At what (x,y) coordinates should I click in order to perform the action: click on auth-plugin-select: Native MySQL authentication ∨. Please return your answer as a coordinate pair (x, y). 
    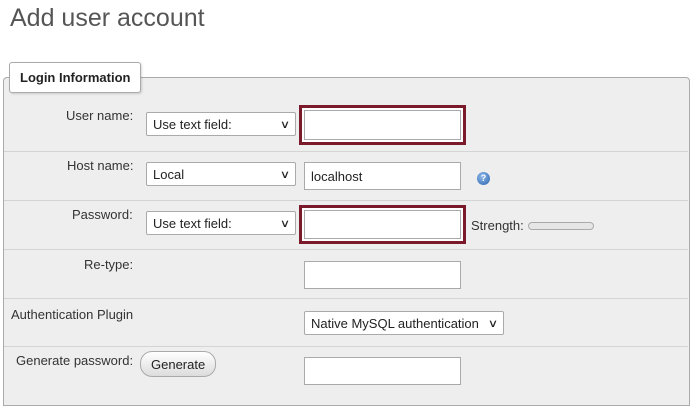
    Looking at the image, I should click on (404, 323).